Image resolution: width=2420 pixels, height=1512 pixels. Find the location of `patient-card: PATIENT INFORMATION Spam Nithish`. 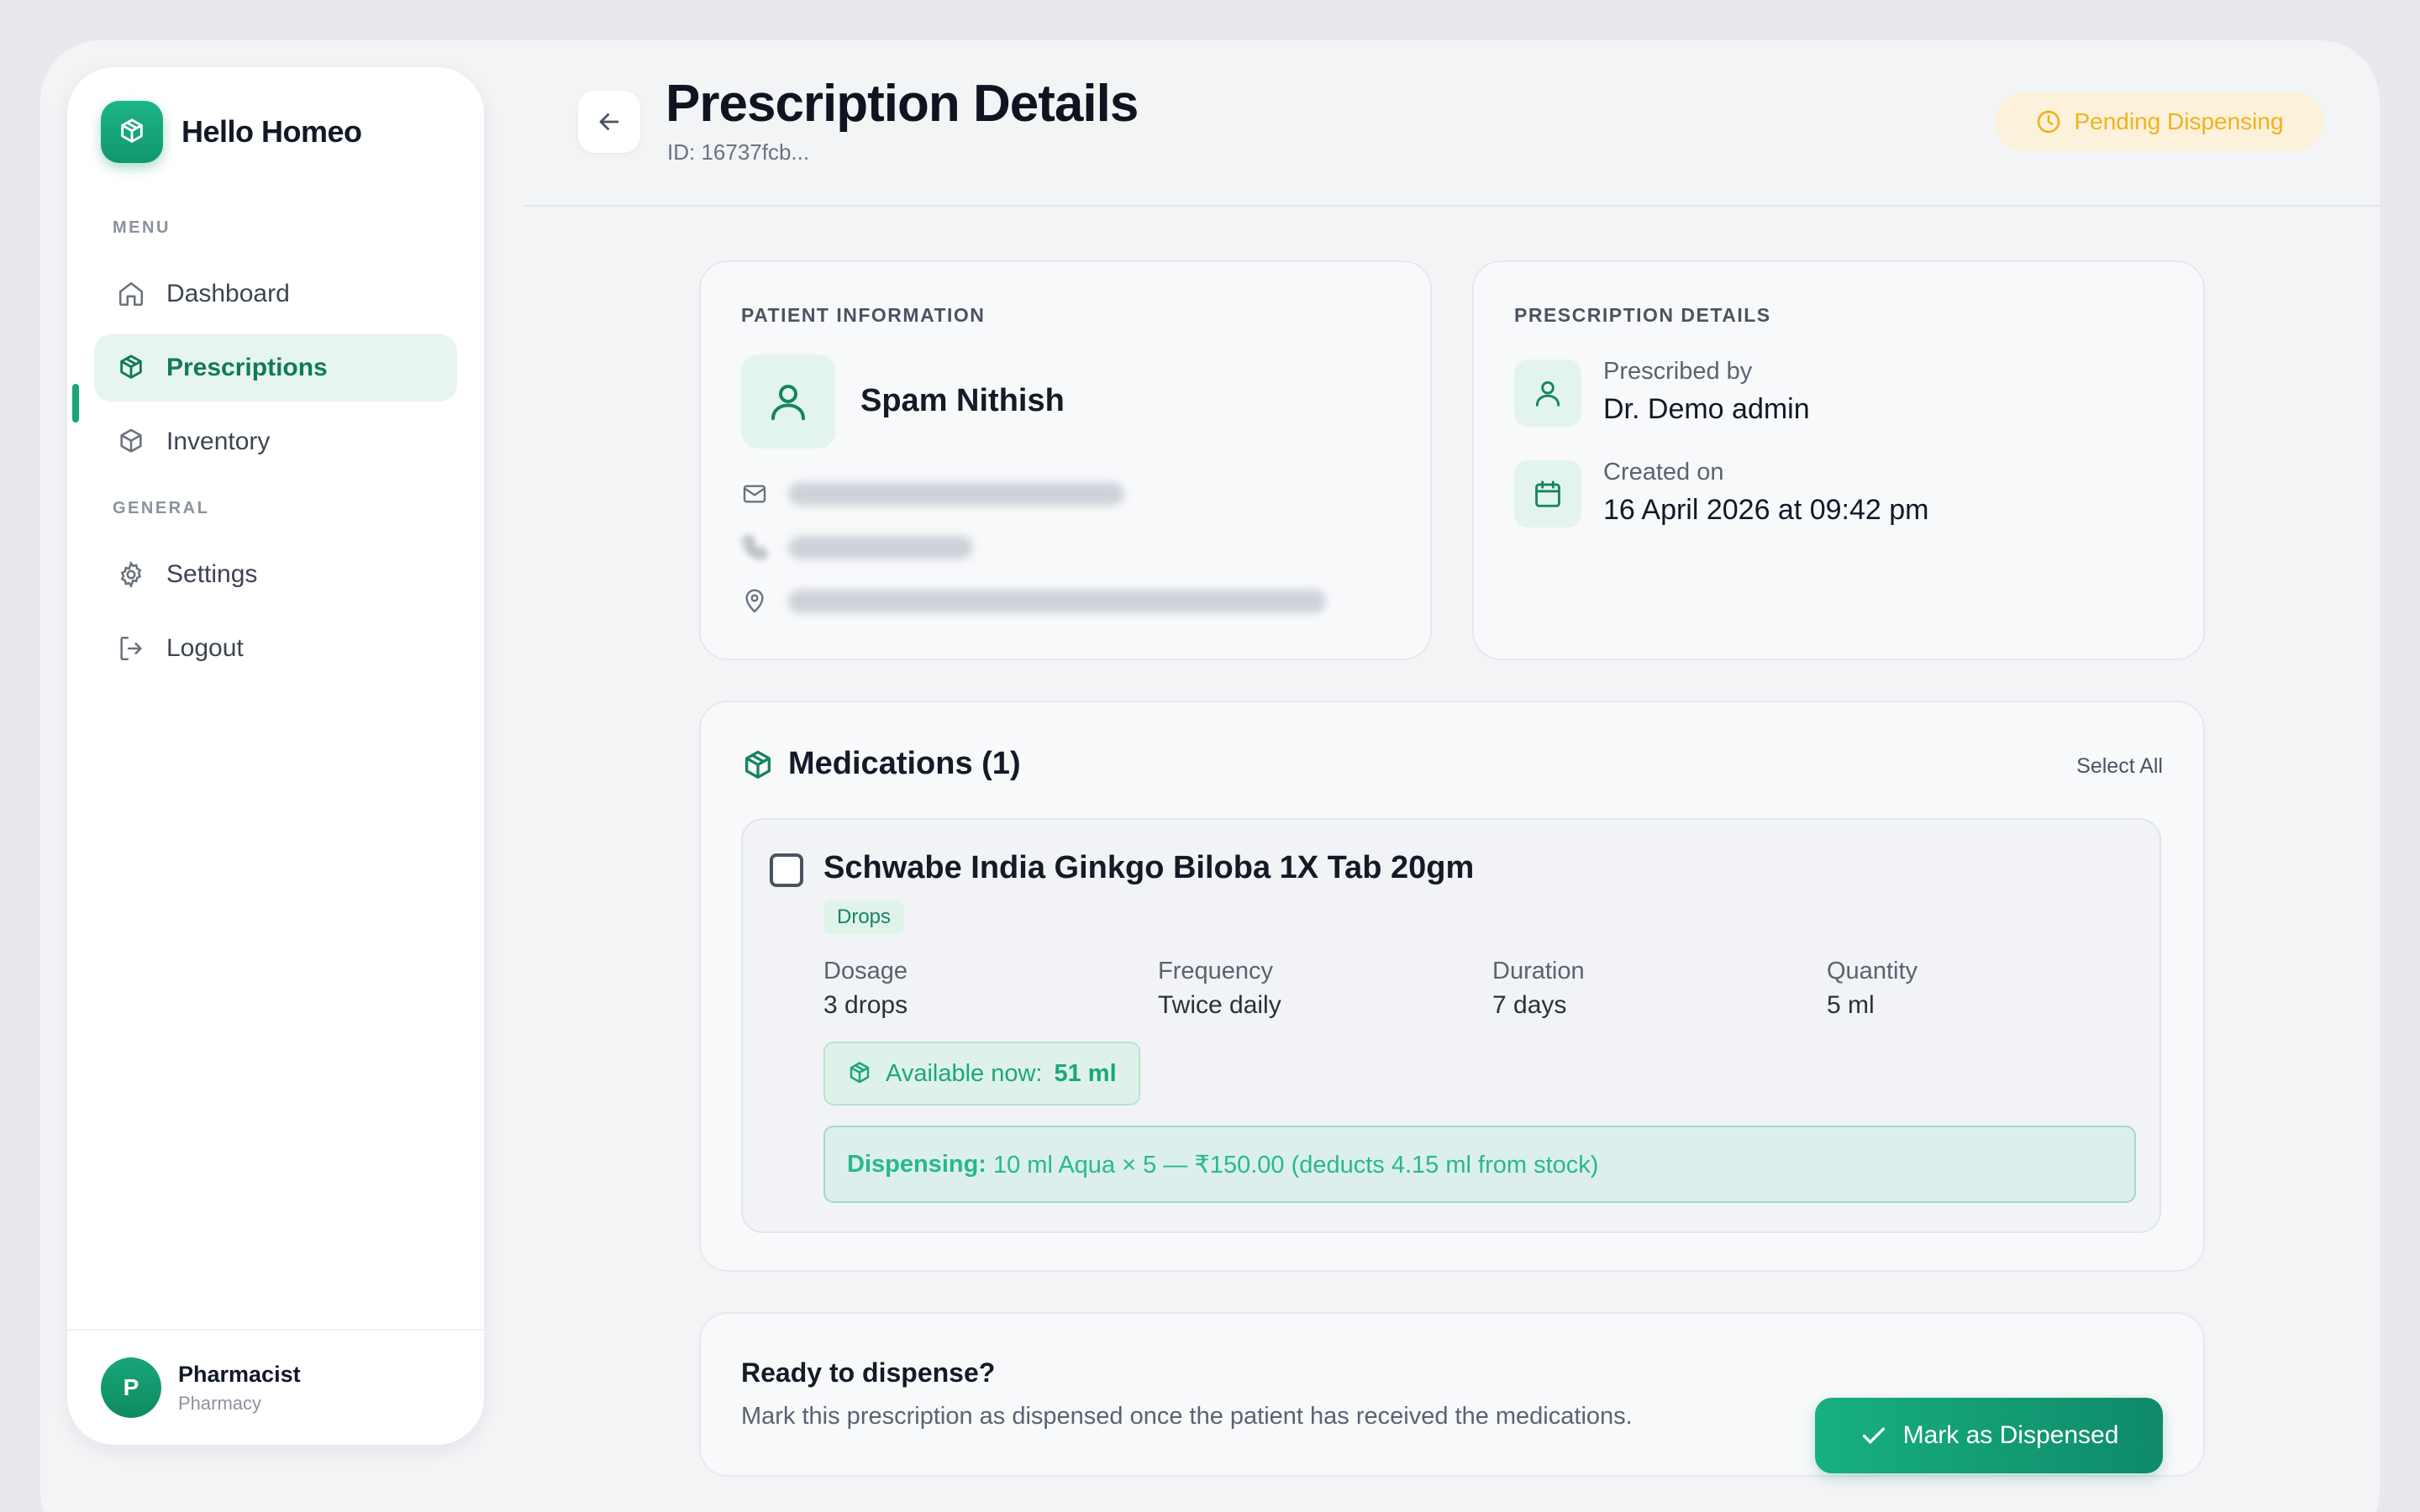

patient-card: PATIENT INFORMATION Spam Nithish is located at coordinates (1065, 460).